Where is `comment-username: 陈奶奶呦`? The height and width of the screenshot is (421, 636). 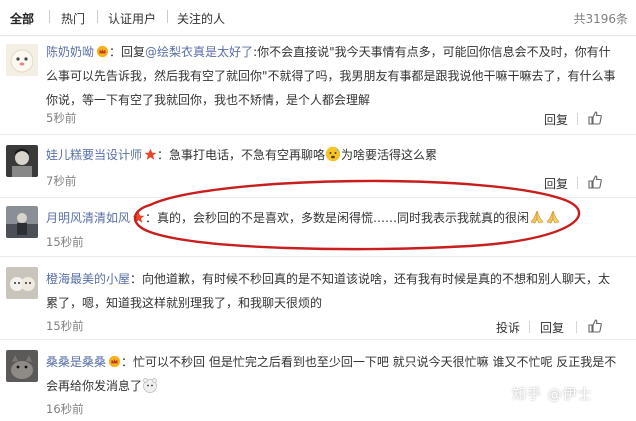
comment-username: 陈奶奶呦 is located at coordinates (70, 52).